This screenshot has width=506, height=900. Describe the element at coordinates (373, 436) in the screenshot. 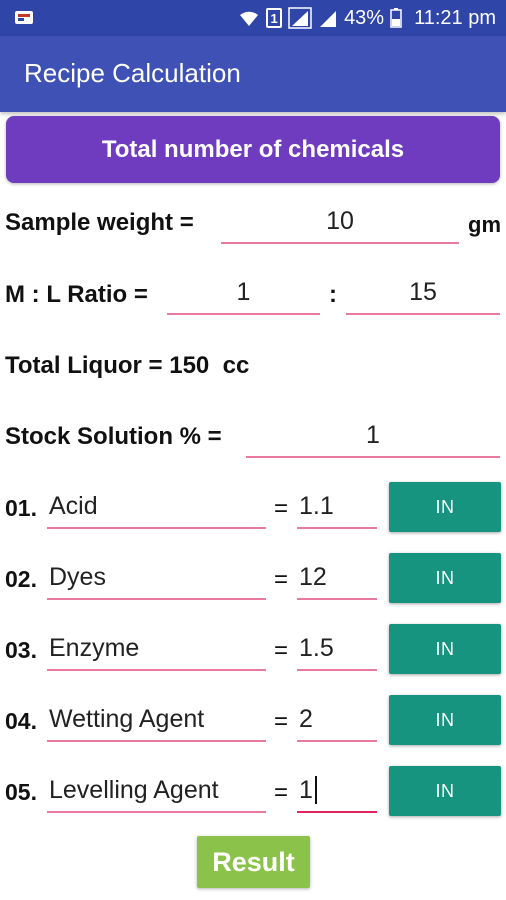

I see `stock-solution-input: 1` at that location.